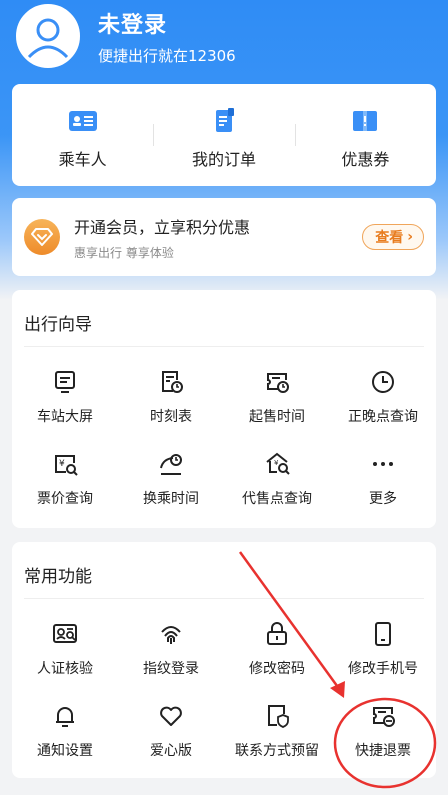 Image resolution: width=448 pixels, height=795 pixels. I want to click on func-item-quick-refund: 快捷退票, so click(383, 743).